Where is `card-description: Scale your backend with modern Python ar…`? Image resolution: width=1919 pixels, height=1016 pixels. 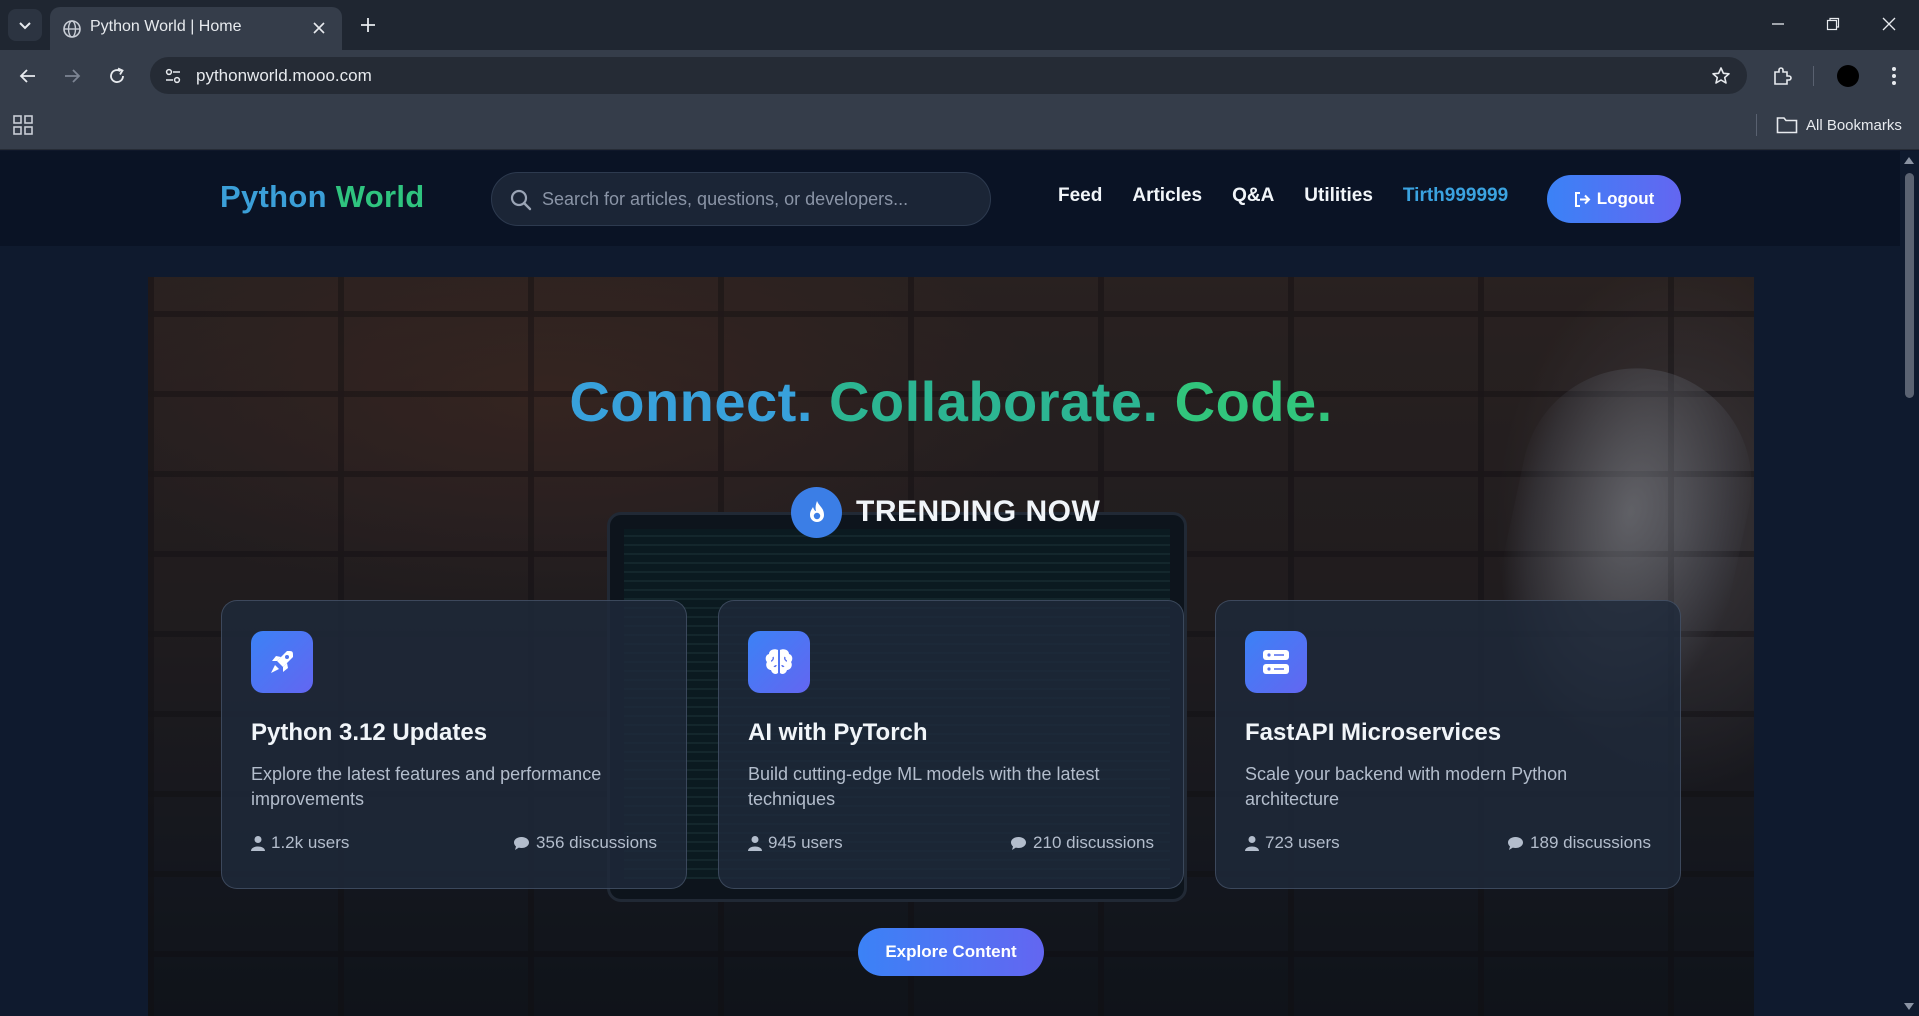
card-description: Scale your backend with modern Python ar… is located at coordinates (1406, 786).